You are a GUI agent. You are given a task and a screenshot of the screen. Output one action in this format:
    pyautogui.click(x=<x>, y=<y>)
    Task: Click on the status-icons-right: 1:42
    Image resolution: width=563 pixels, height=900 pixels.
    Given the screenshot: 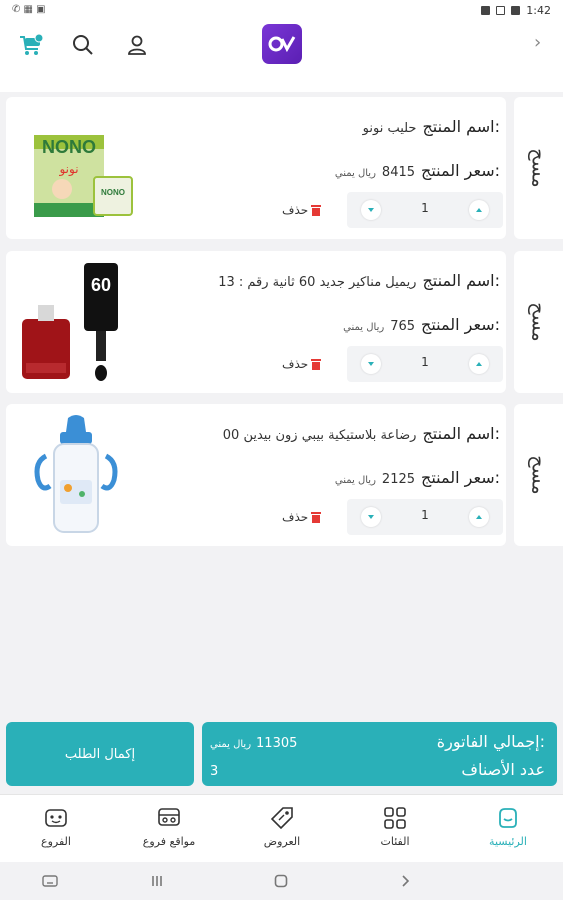 What is the action you would take?
    pyautogui.click(x=516, y=10)
    